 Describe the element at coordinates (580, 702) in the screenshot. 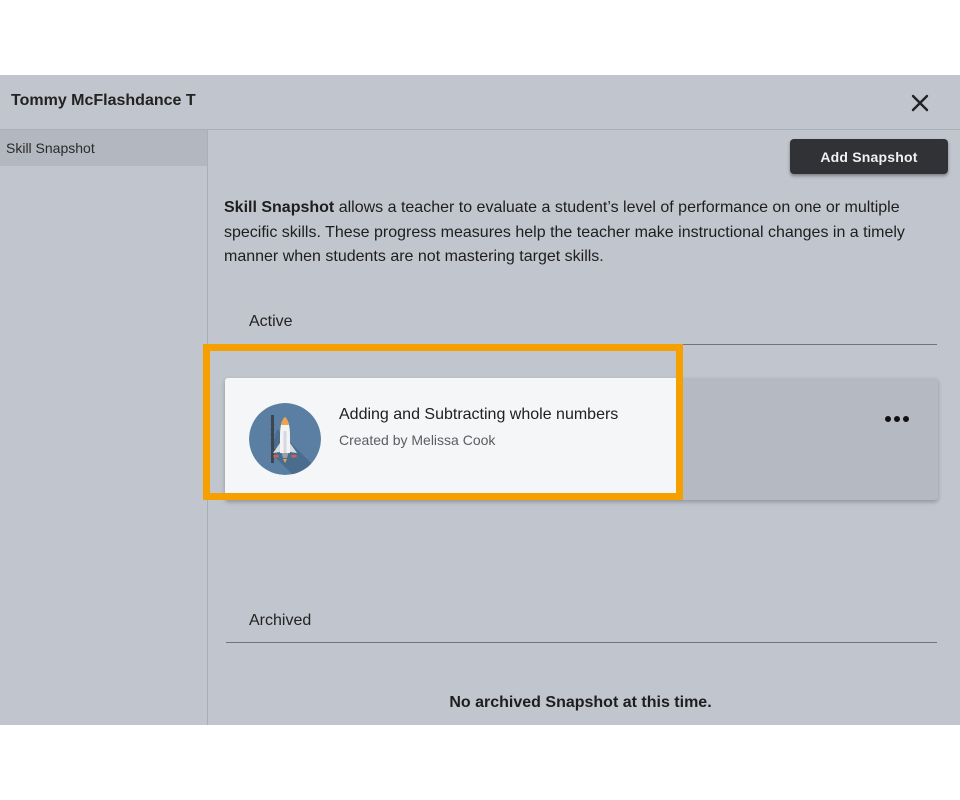

I see `archived-empty-message: No archived Snapshot at this time.` at that location.